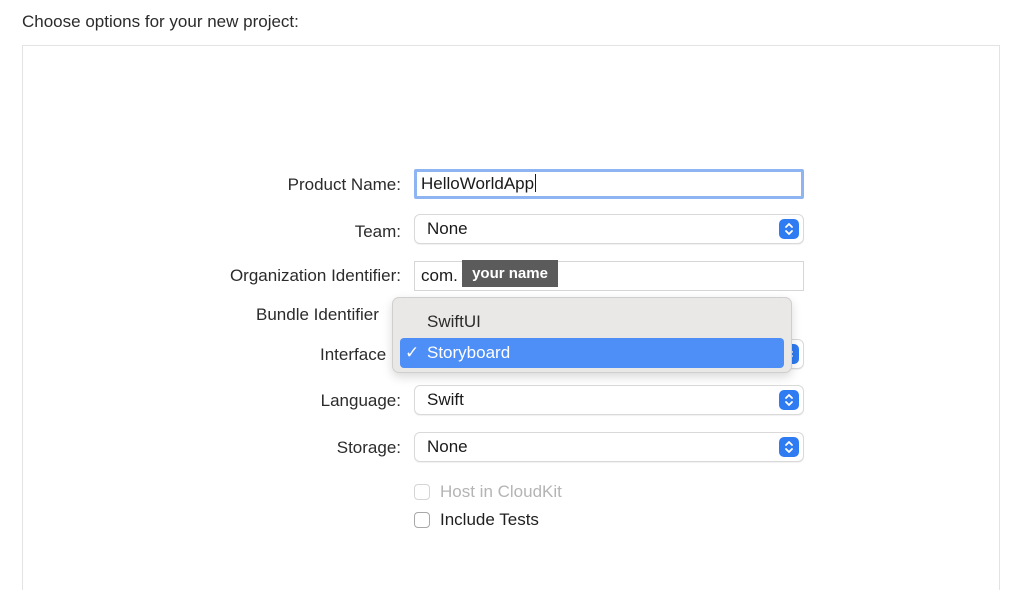 Image resolution: width=1024 pixels, height=590 pixels. What do you see at coordinates (478, 183) in the screenshot?
I see `product-name-value: HelloWorldApp` at bounding box center [478, 183].